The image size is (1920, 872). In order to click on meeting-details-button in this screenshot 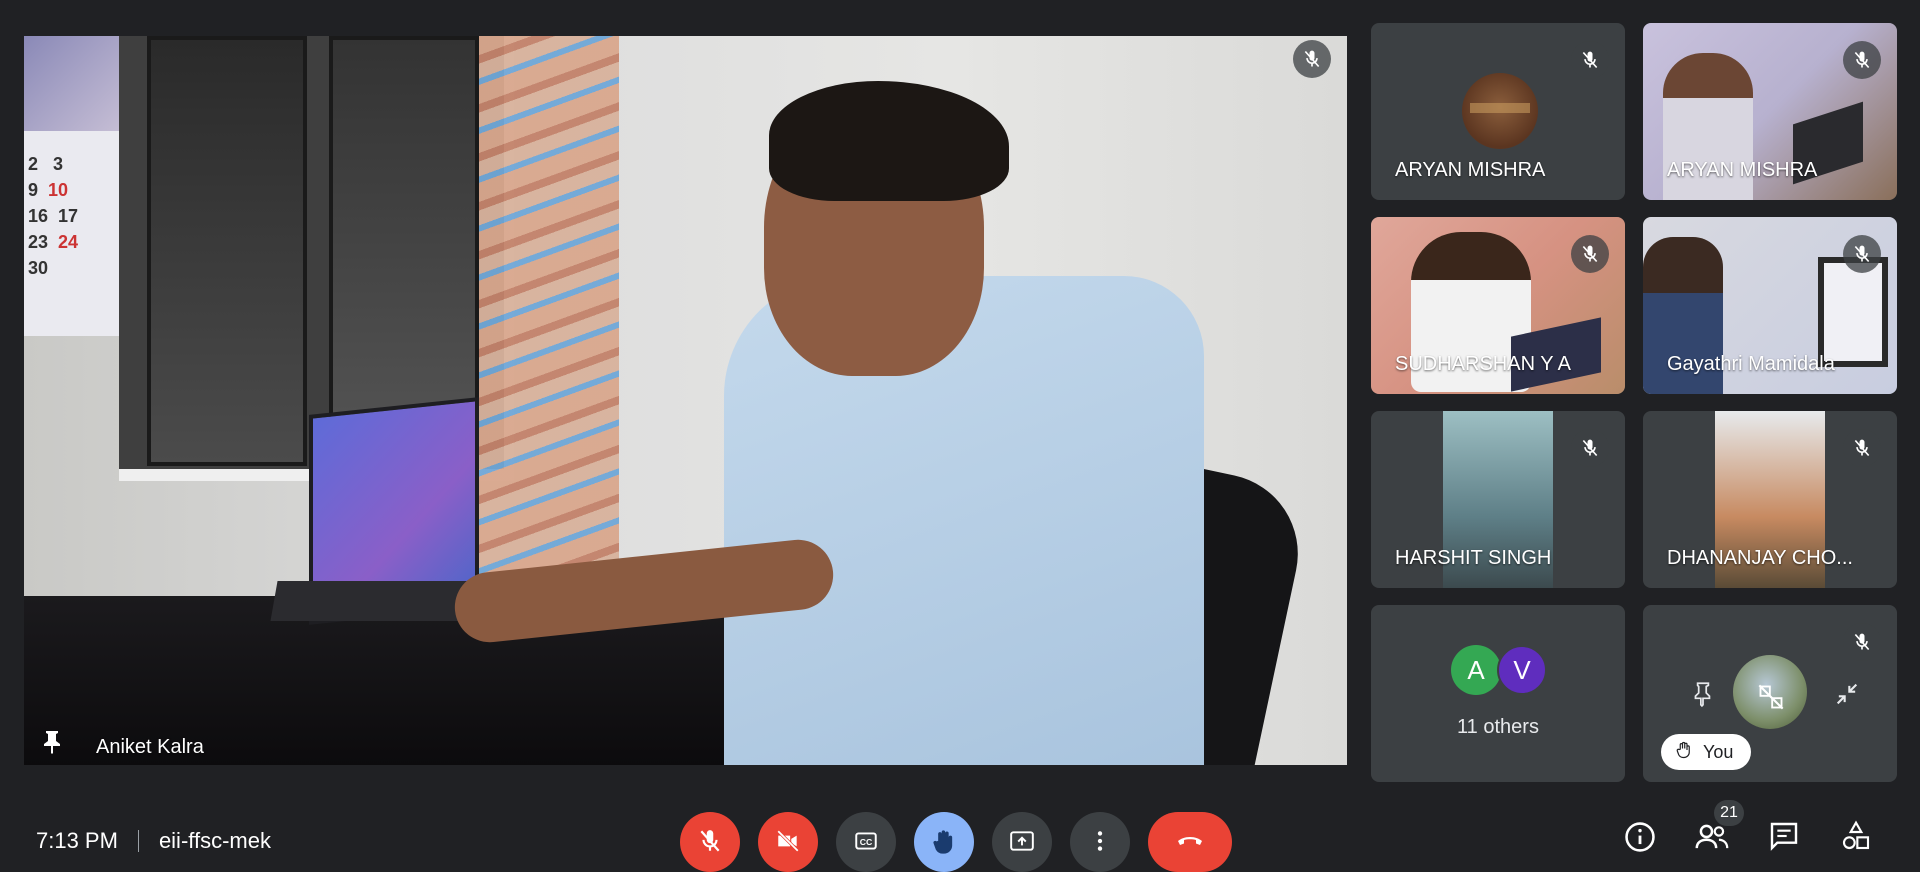, I will do `click(1640, 838)`.